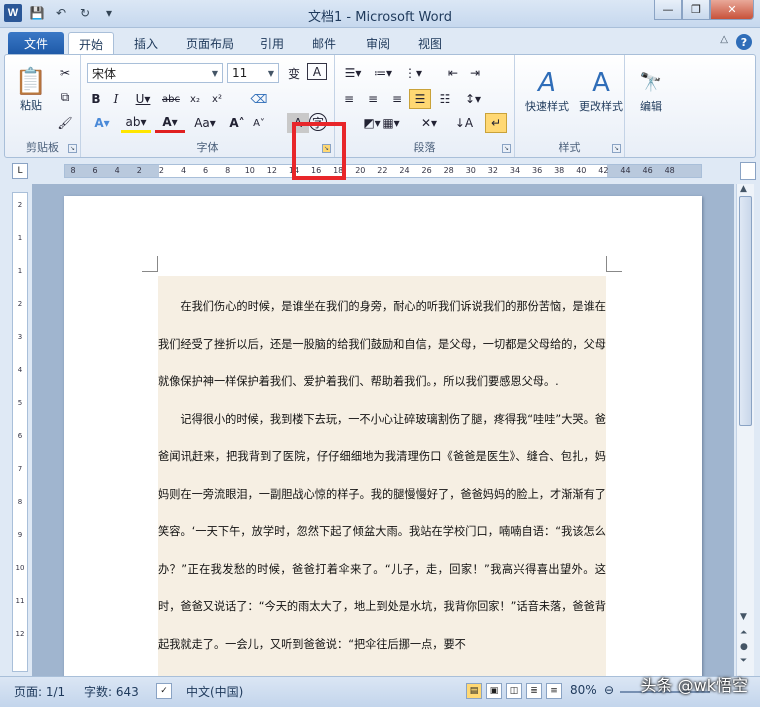  I want to click on ruler-tick: 40, so click(581, 170).